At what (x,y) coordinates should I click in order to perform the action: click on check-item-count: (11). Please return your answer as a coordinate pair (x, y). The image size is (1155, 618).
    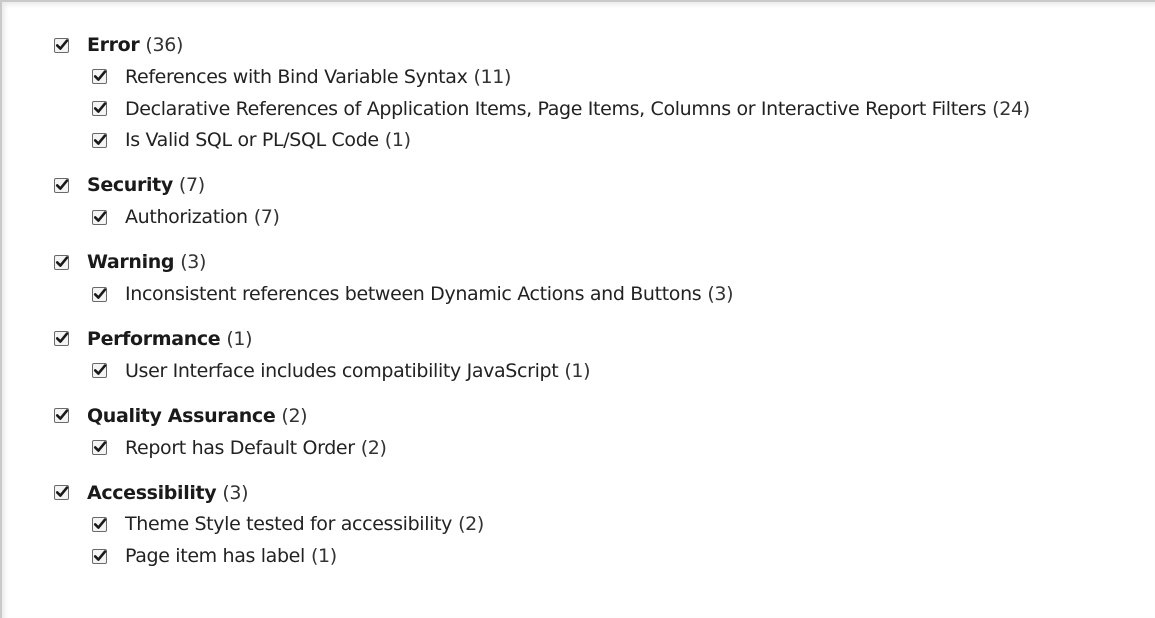
    Looking at the image, I should click on (492, 76).